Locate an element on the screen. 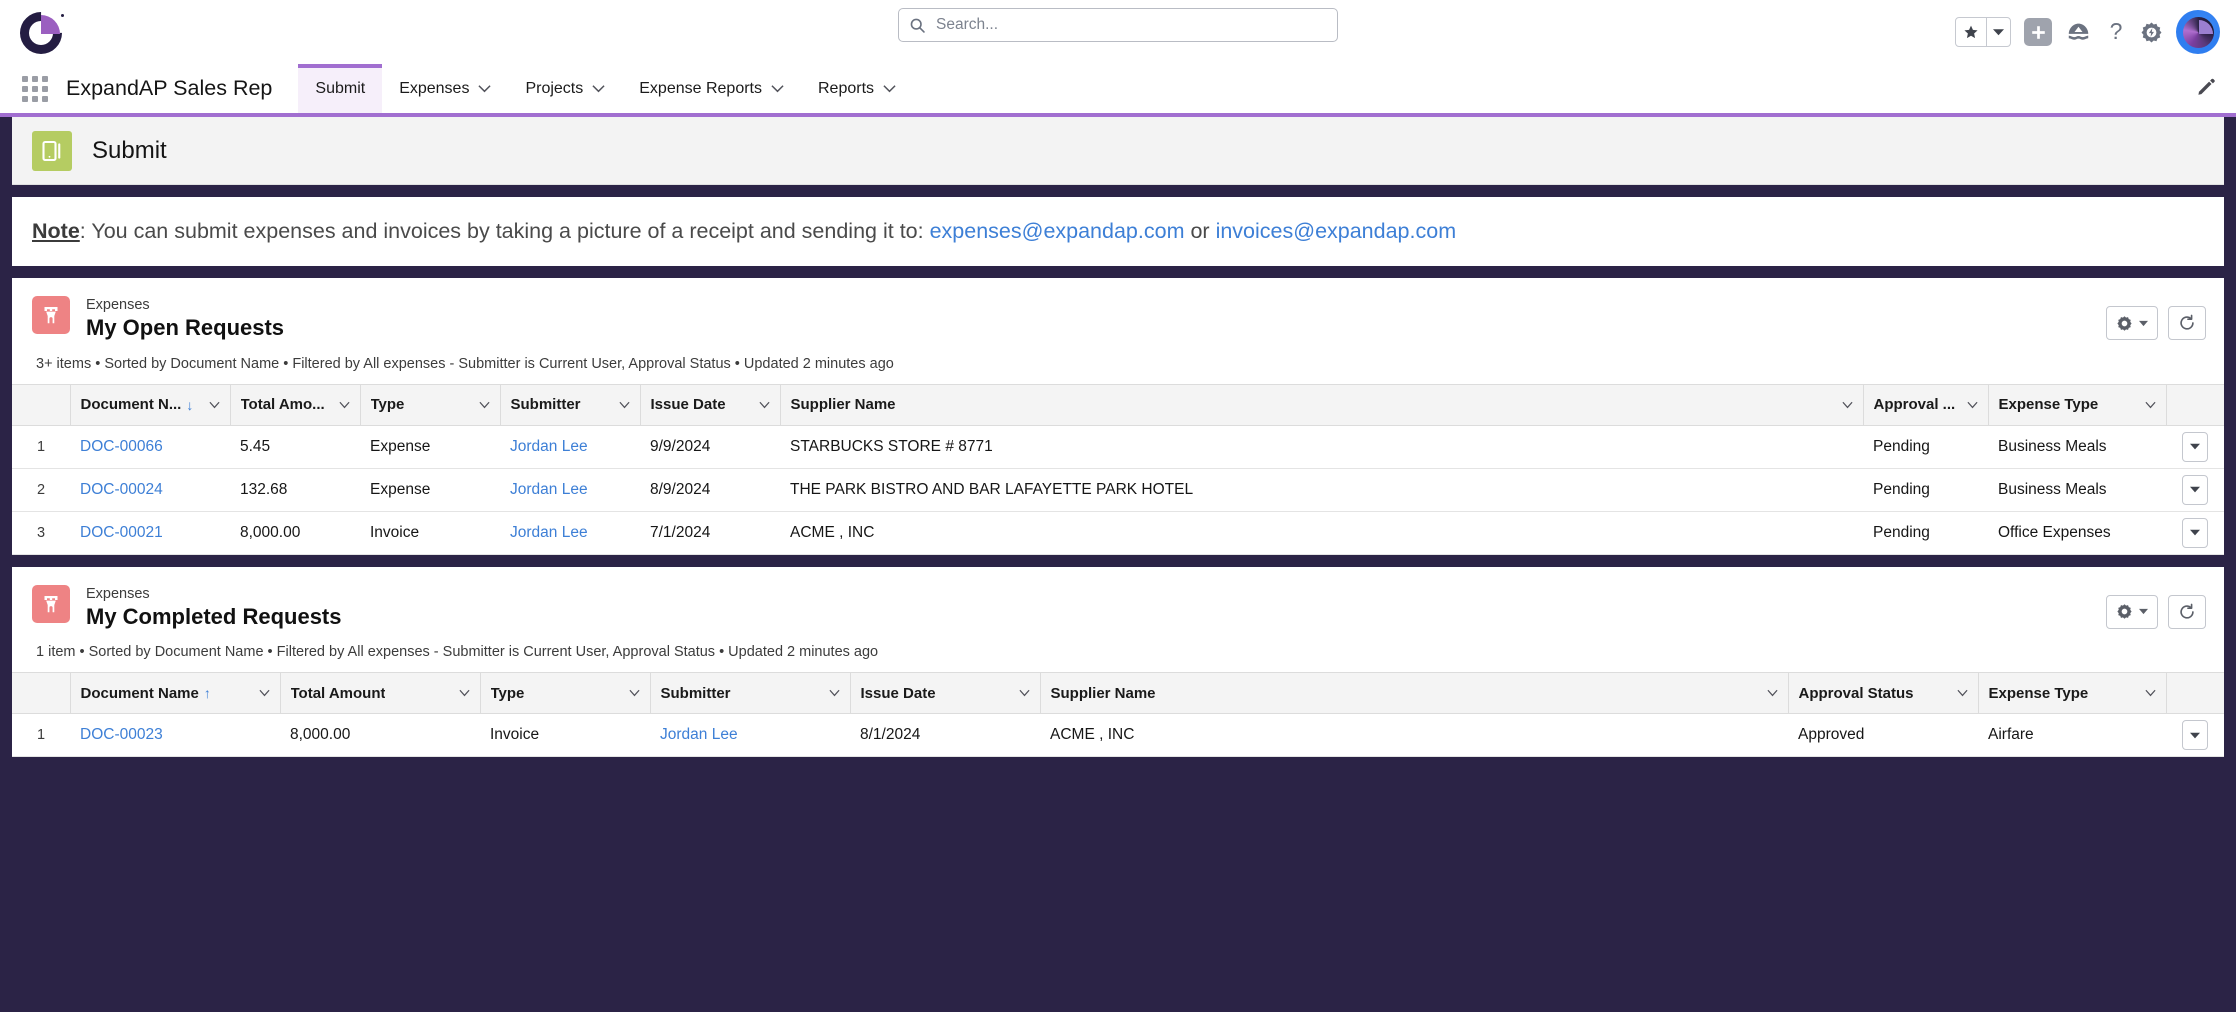 The image size is (2236, 1012). tab-reports: Reports is located at coordinates (857, 88).